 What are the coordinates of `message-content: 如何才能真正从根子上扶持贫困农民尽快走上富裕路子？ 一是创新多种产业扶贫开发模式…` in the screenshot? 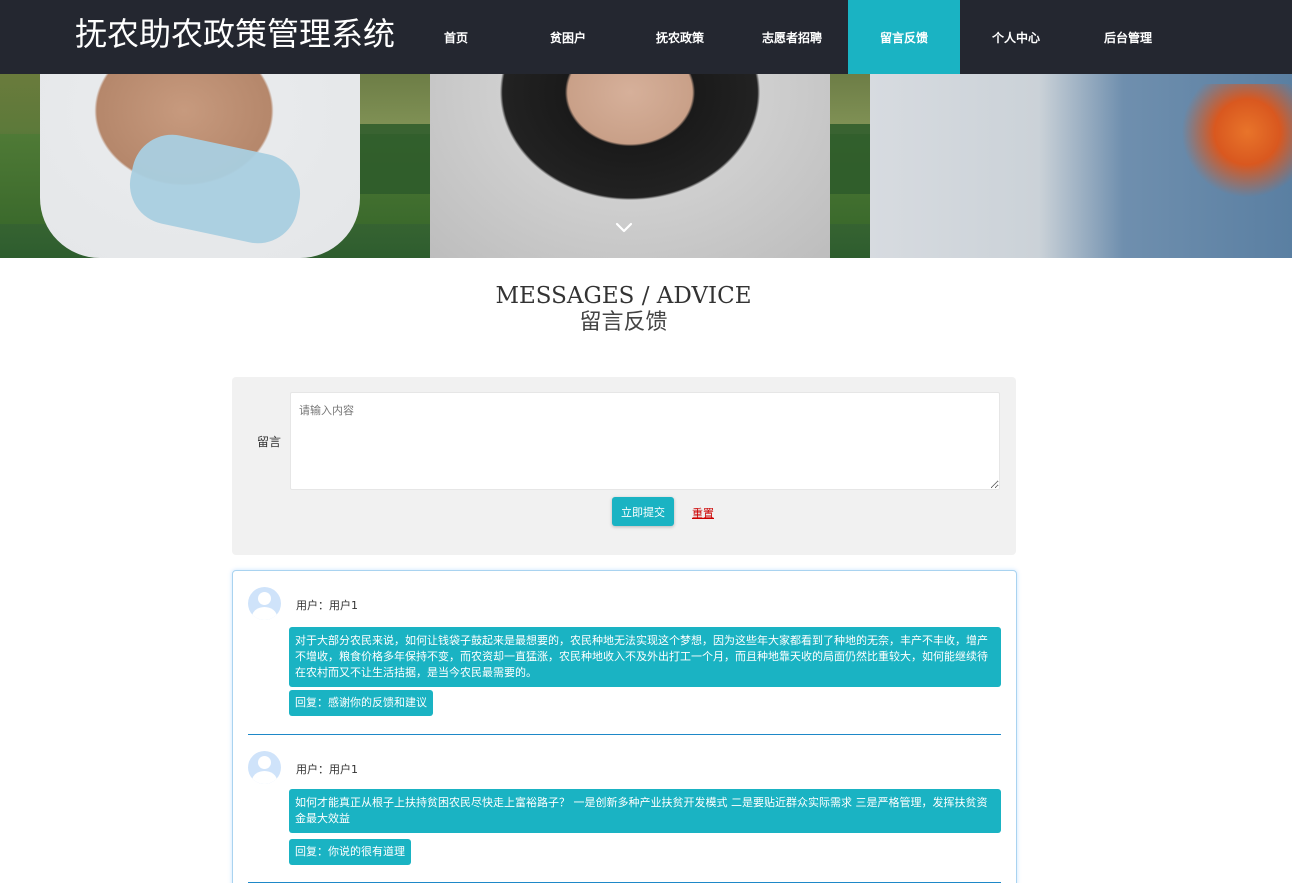 It's located at (645, 811).